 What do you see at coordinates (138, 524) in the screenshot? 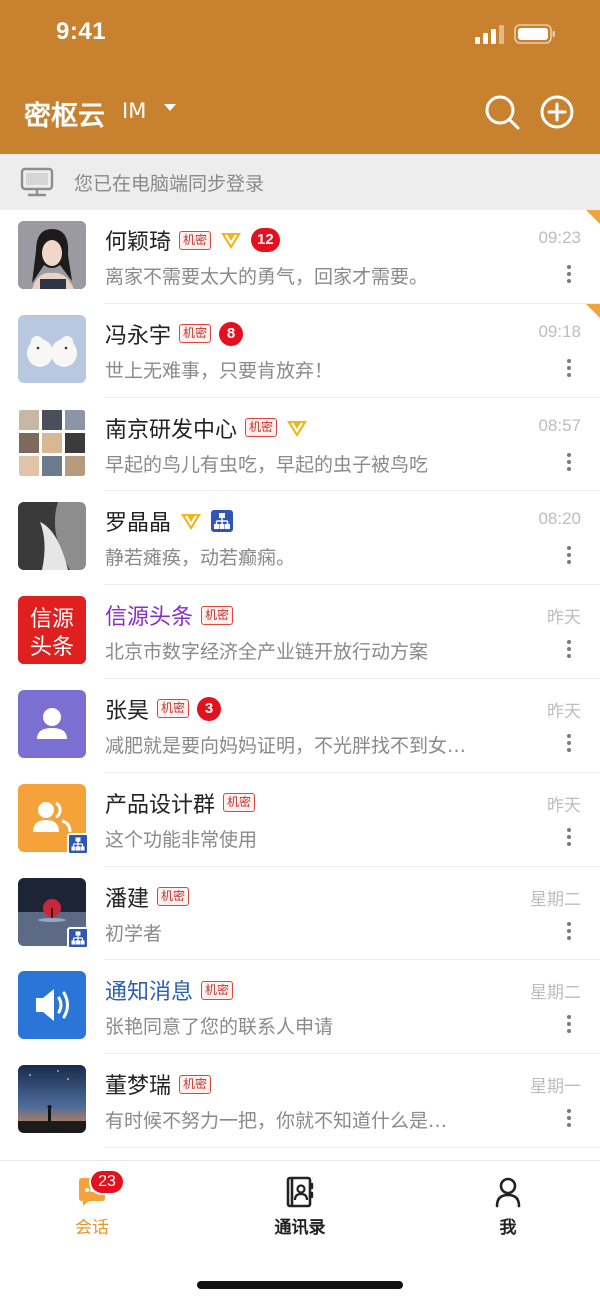
I see `contact-name: 罗晶晶` at bounding box center [138, 524].